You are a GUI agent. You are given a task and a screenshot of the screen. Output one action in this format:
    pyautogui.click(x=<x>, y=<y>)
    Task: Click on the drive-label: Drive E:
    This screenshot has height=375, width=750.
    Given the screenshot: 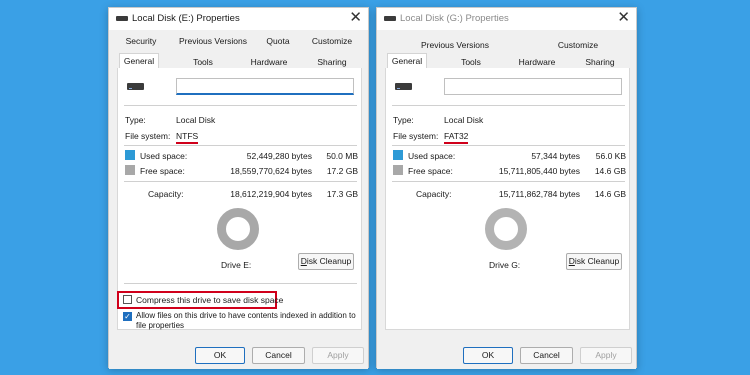 What is the action you would take?
    pyautogui.click(x=236, y=265)
    